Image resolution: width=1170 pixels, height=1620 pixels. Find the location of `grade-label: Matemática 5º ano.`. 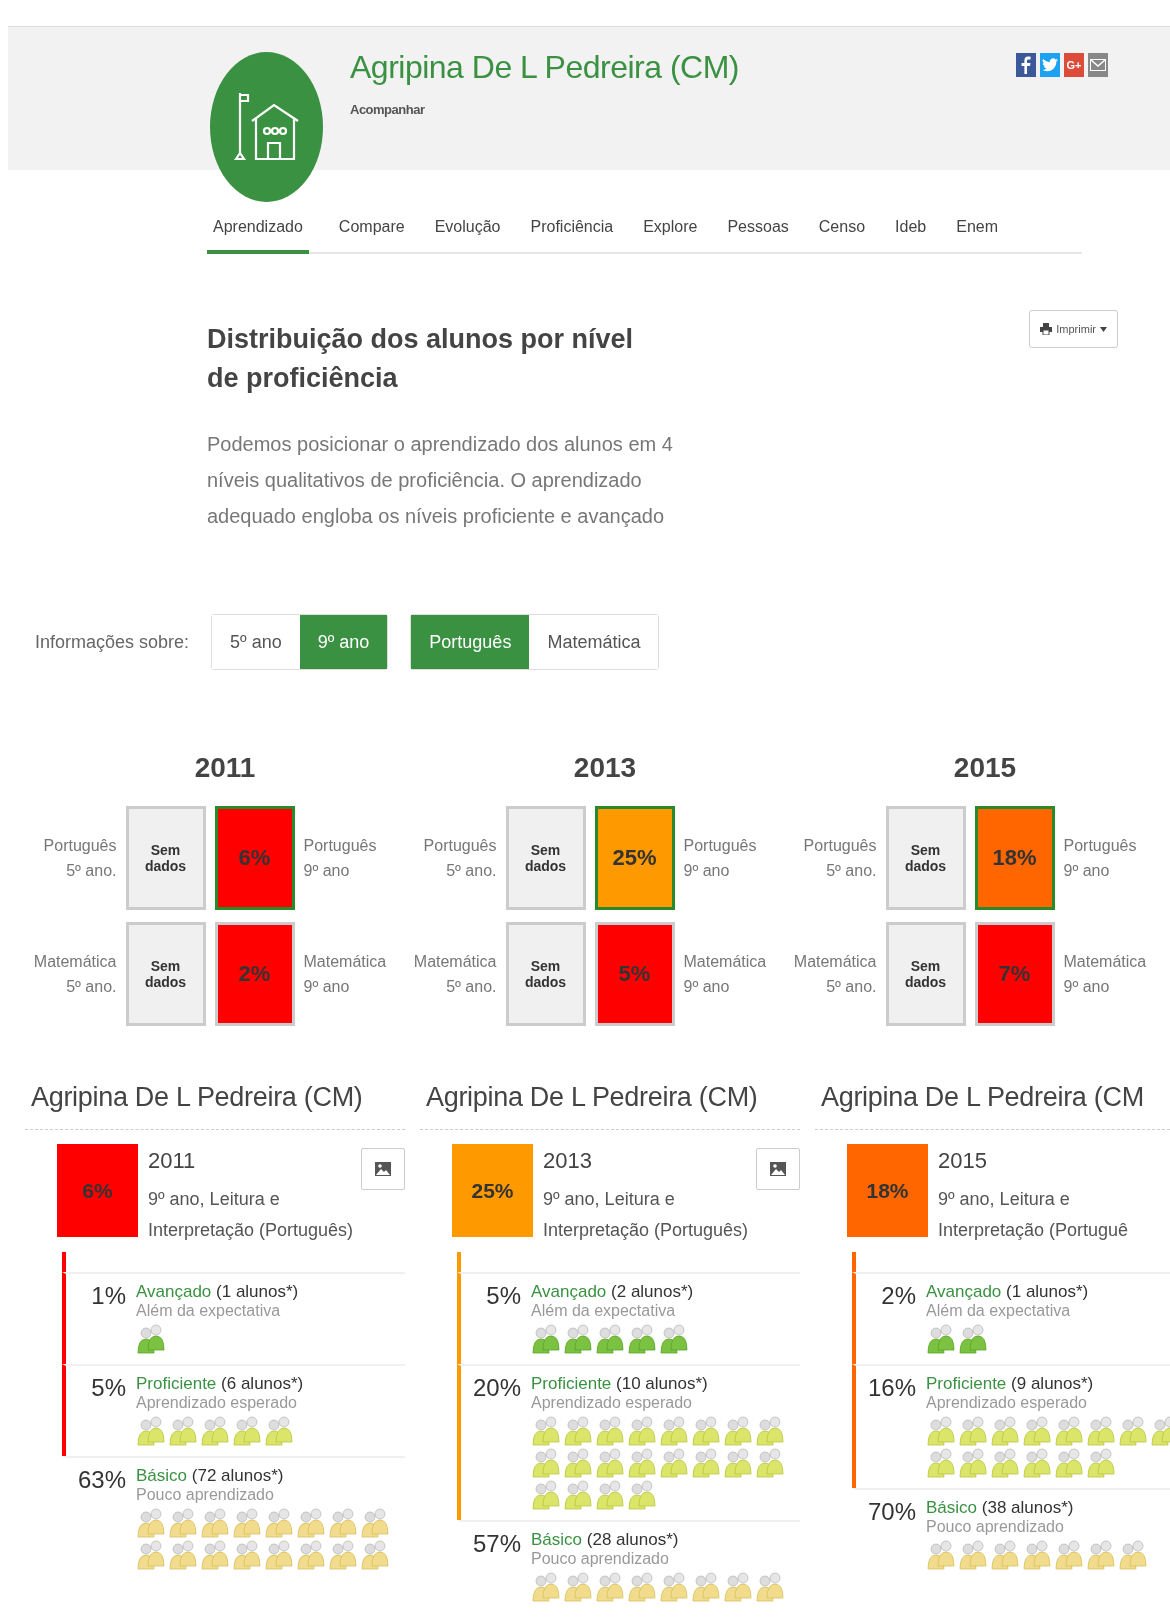

grade-label: Matemática 5º ano. is located at coordinates (454, 974).